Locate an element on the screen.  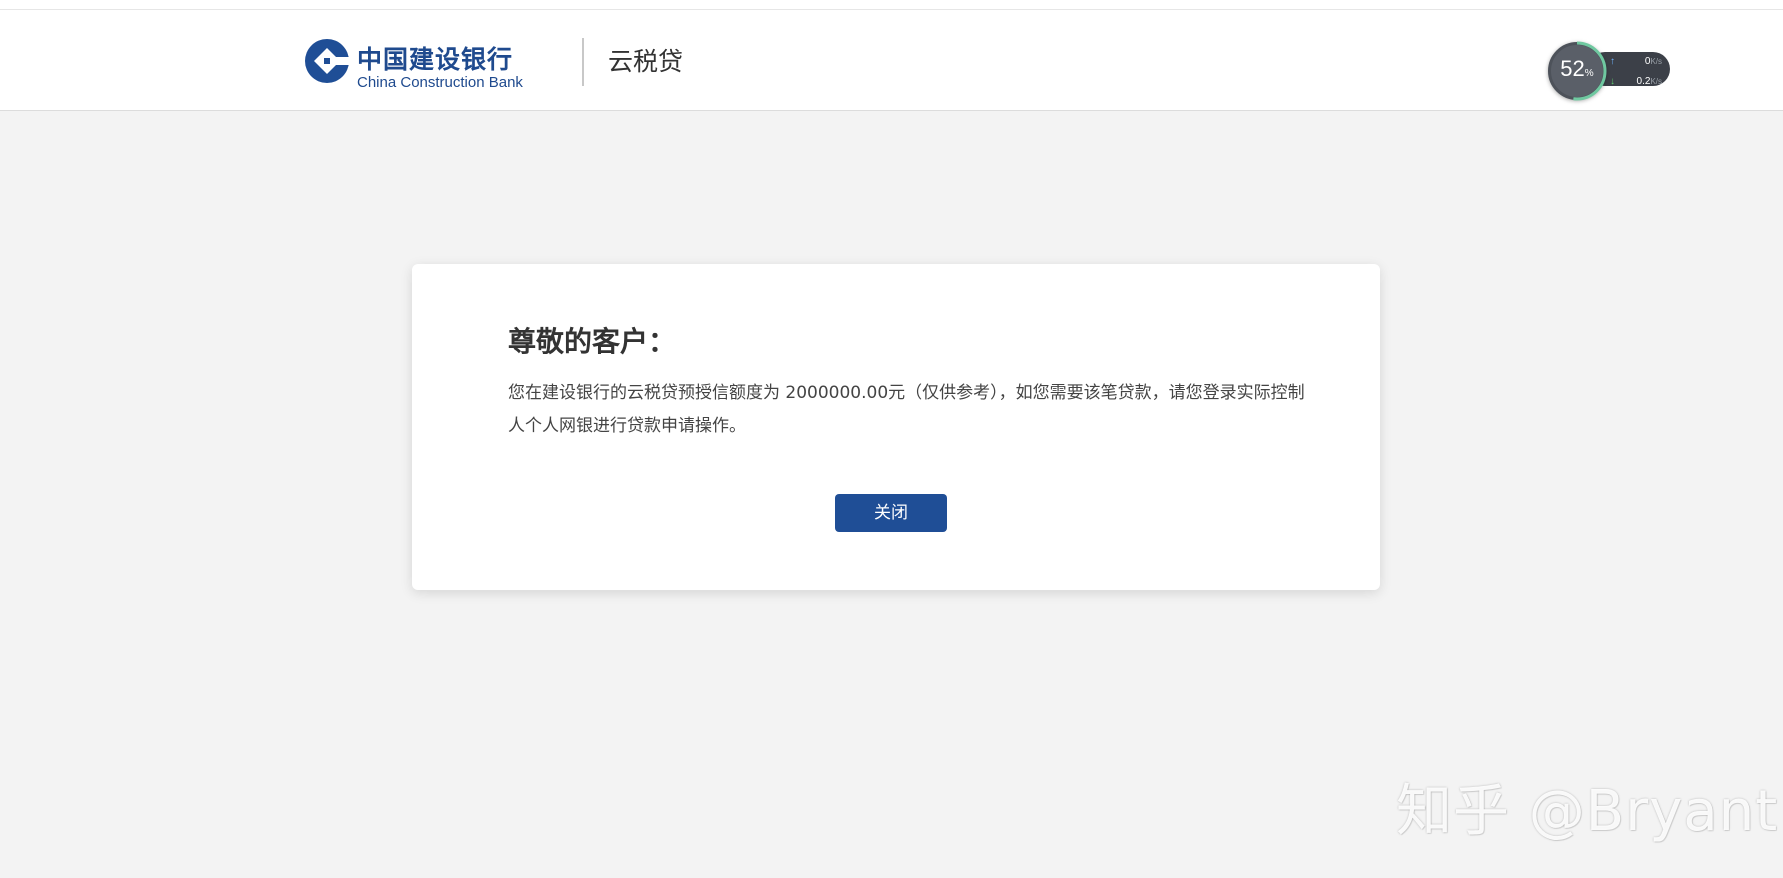
upload-speed-unit: K/s is located at coordinates (1656, 61).